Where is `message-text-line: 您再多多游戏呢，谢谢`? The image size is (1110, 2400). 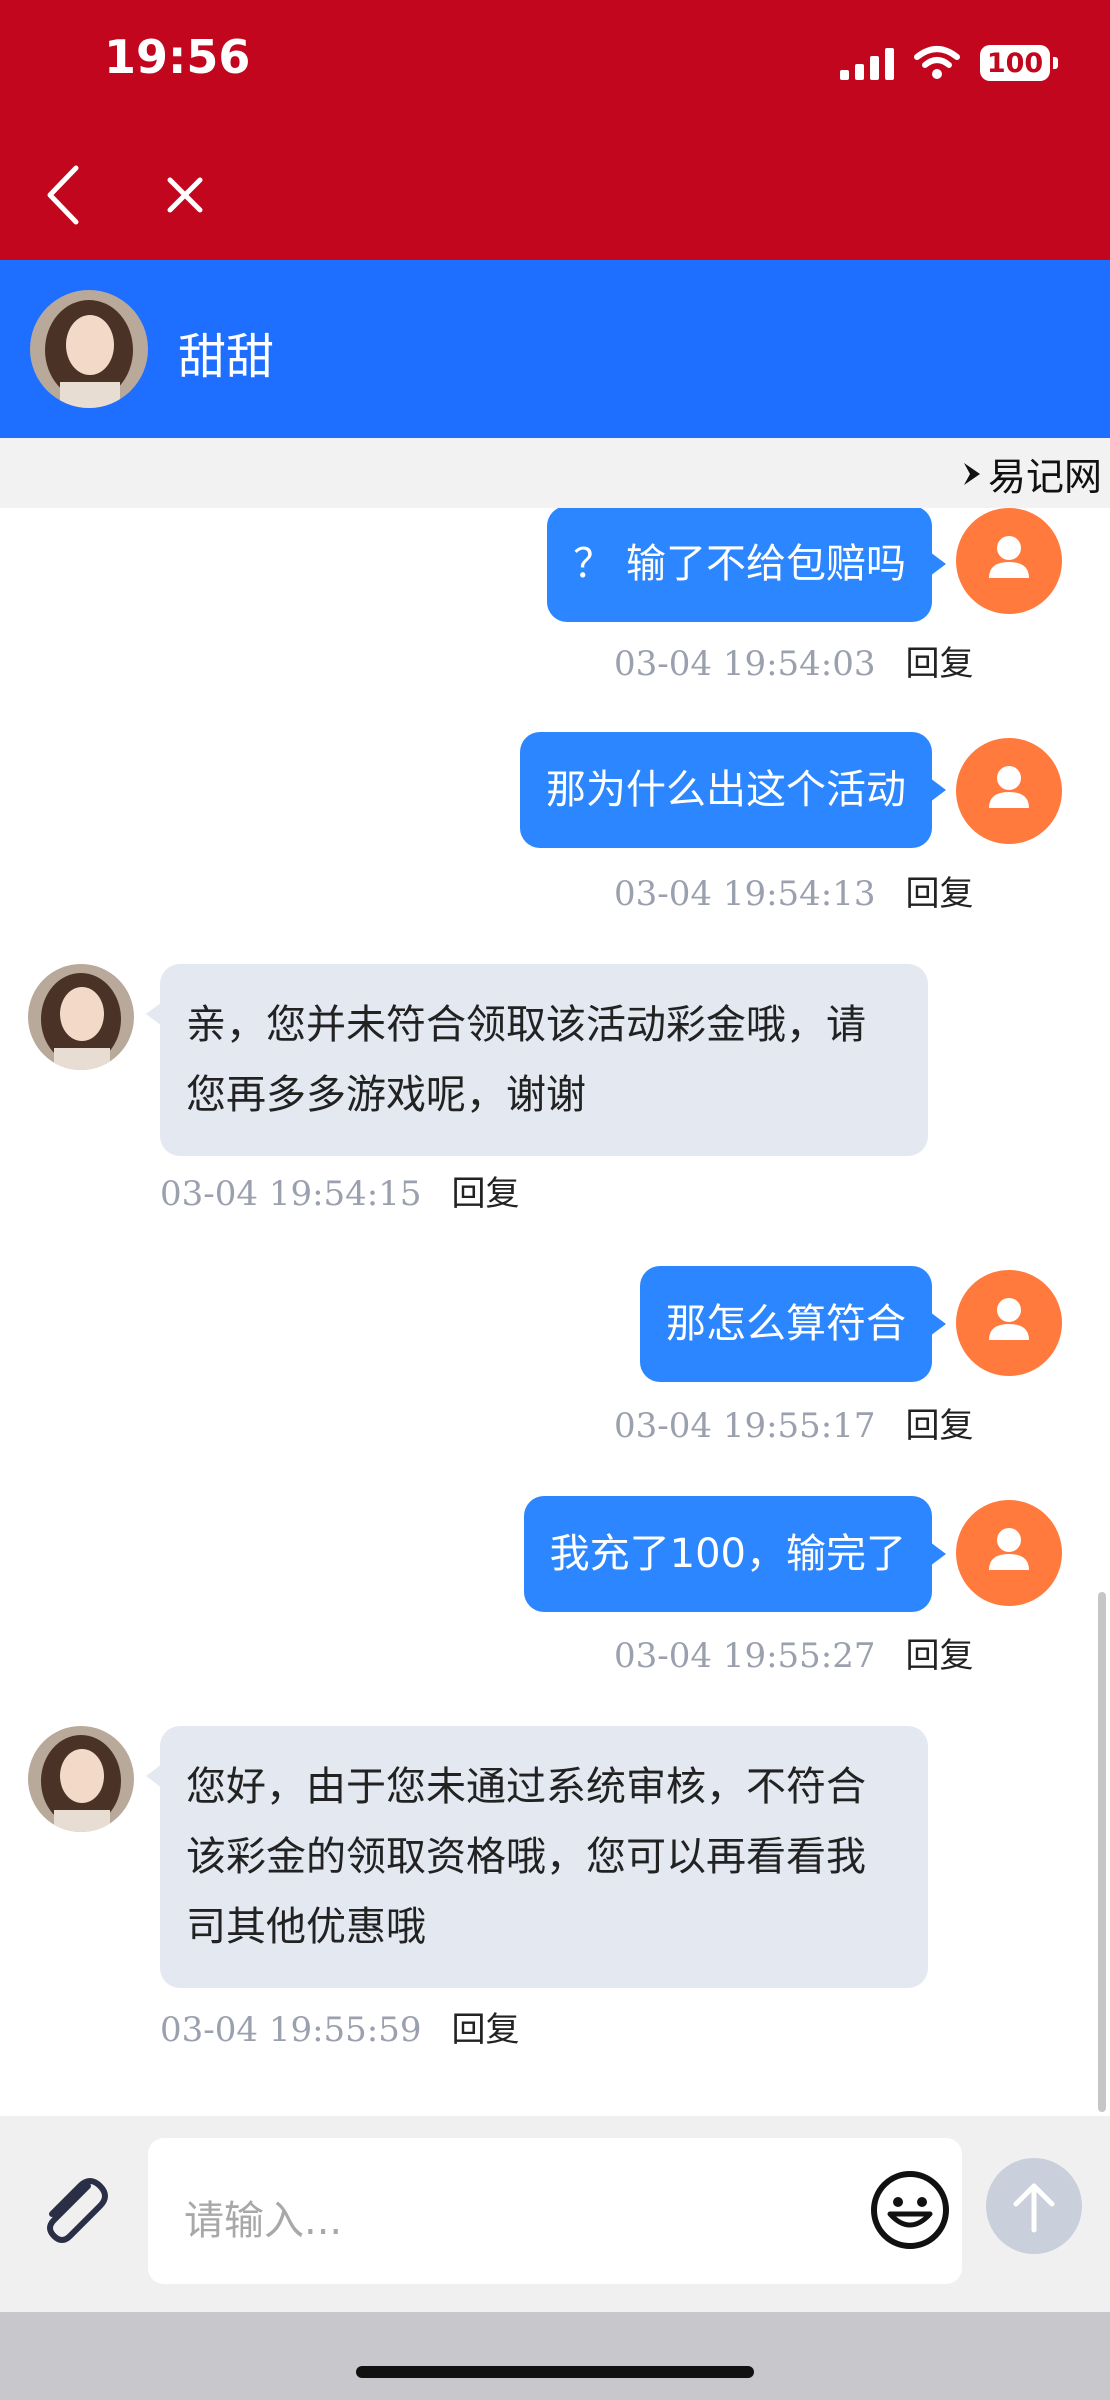
message-text-line: 您再多多游戏呢，谢谢 is located at coordinates (386, 1095).